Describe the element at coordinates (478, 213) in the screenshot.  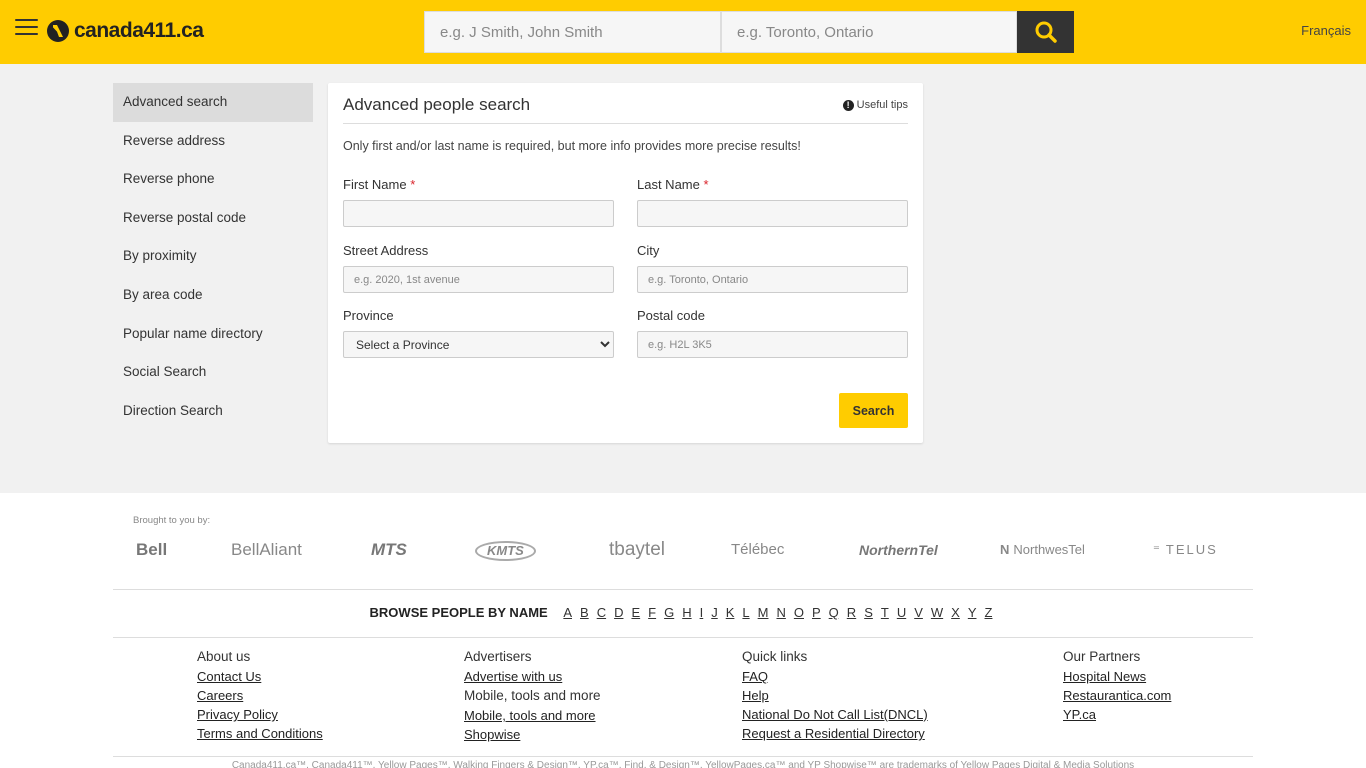
I see `first-name-input` at that location.